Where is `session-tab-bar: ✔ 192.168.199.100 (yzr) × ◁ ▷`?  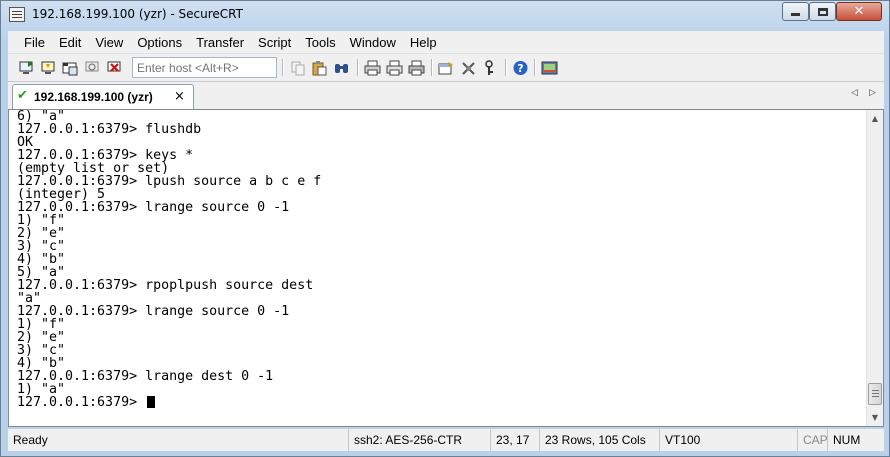
session-tab-bar: ✔ 192.168.199.100 (yzr) × ◁ ▷ is located at coordinates (446, 95).